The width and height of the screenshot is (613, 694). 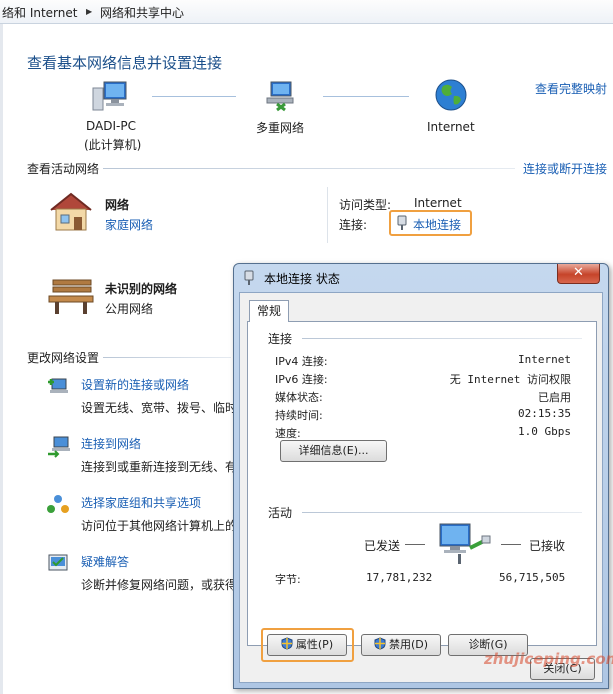 What do you see at coordinates (58, 564) in the screenshot?
I see `troubleshoot-icon` at bounding box center [58, 564].